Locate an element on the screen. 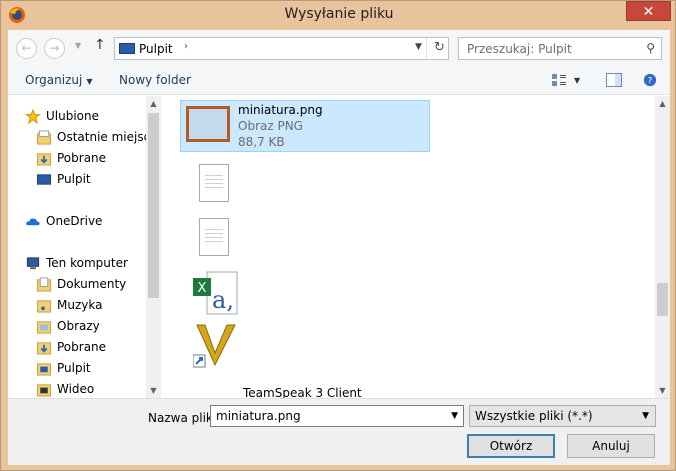 The width and height of the screenshot is (676, 471). file-name: miniatura.png is located at coordinates (280, 110).